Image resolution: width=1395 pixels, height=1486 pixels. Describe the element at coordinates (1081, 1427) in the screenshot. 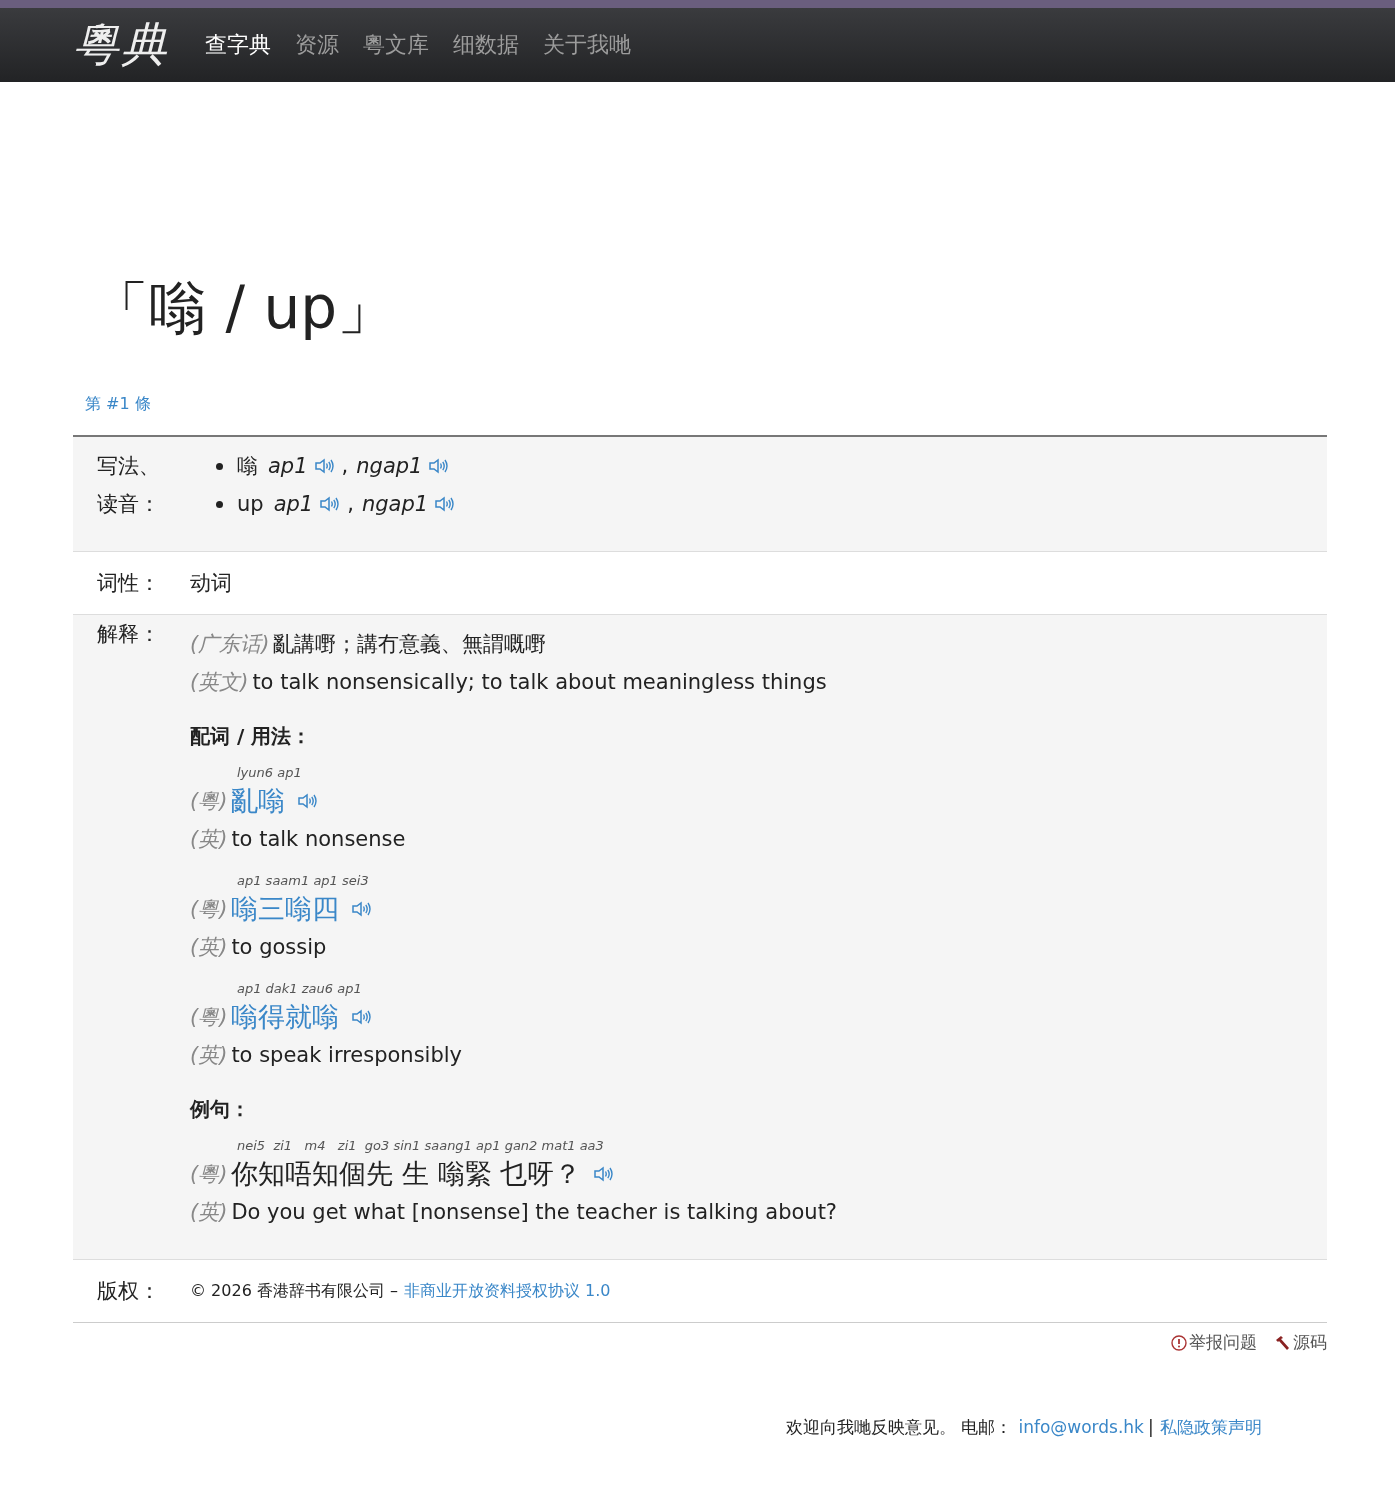

I see `email-link: info@words.hk` at that location.